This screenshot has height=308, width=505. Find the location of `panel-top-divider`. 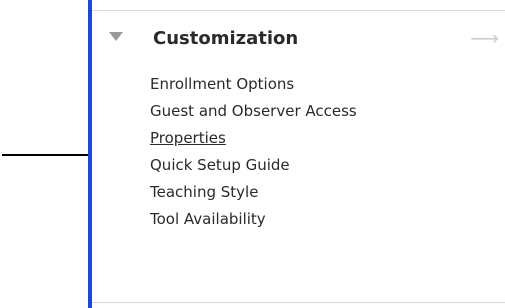

panel-top-divider is located at coordinates (298, 10).